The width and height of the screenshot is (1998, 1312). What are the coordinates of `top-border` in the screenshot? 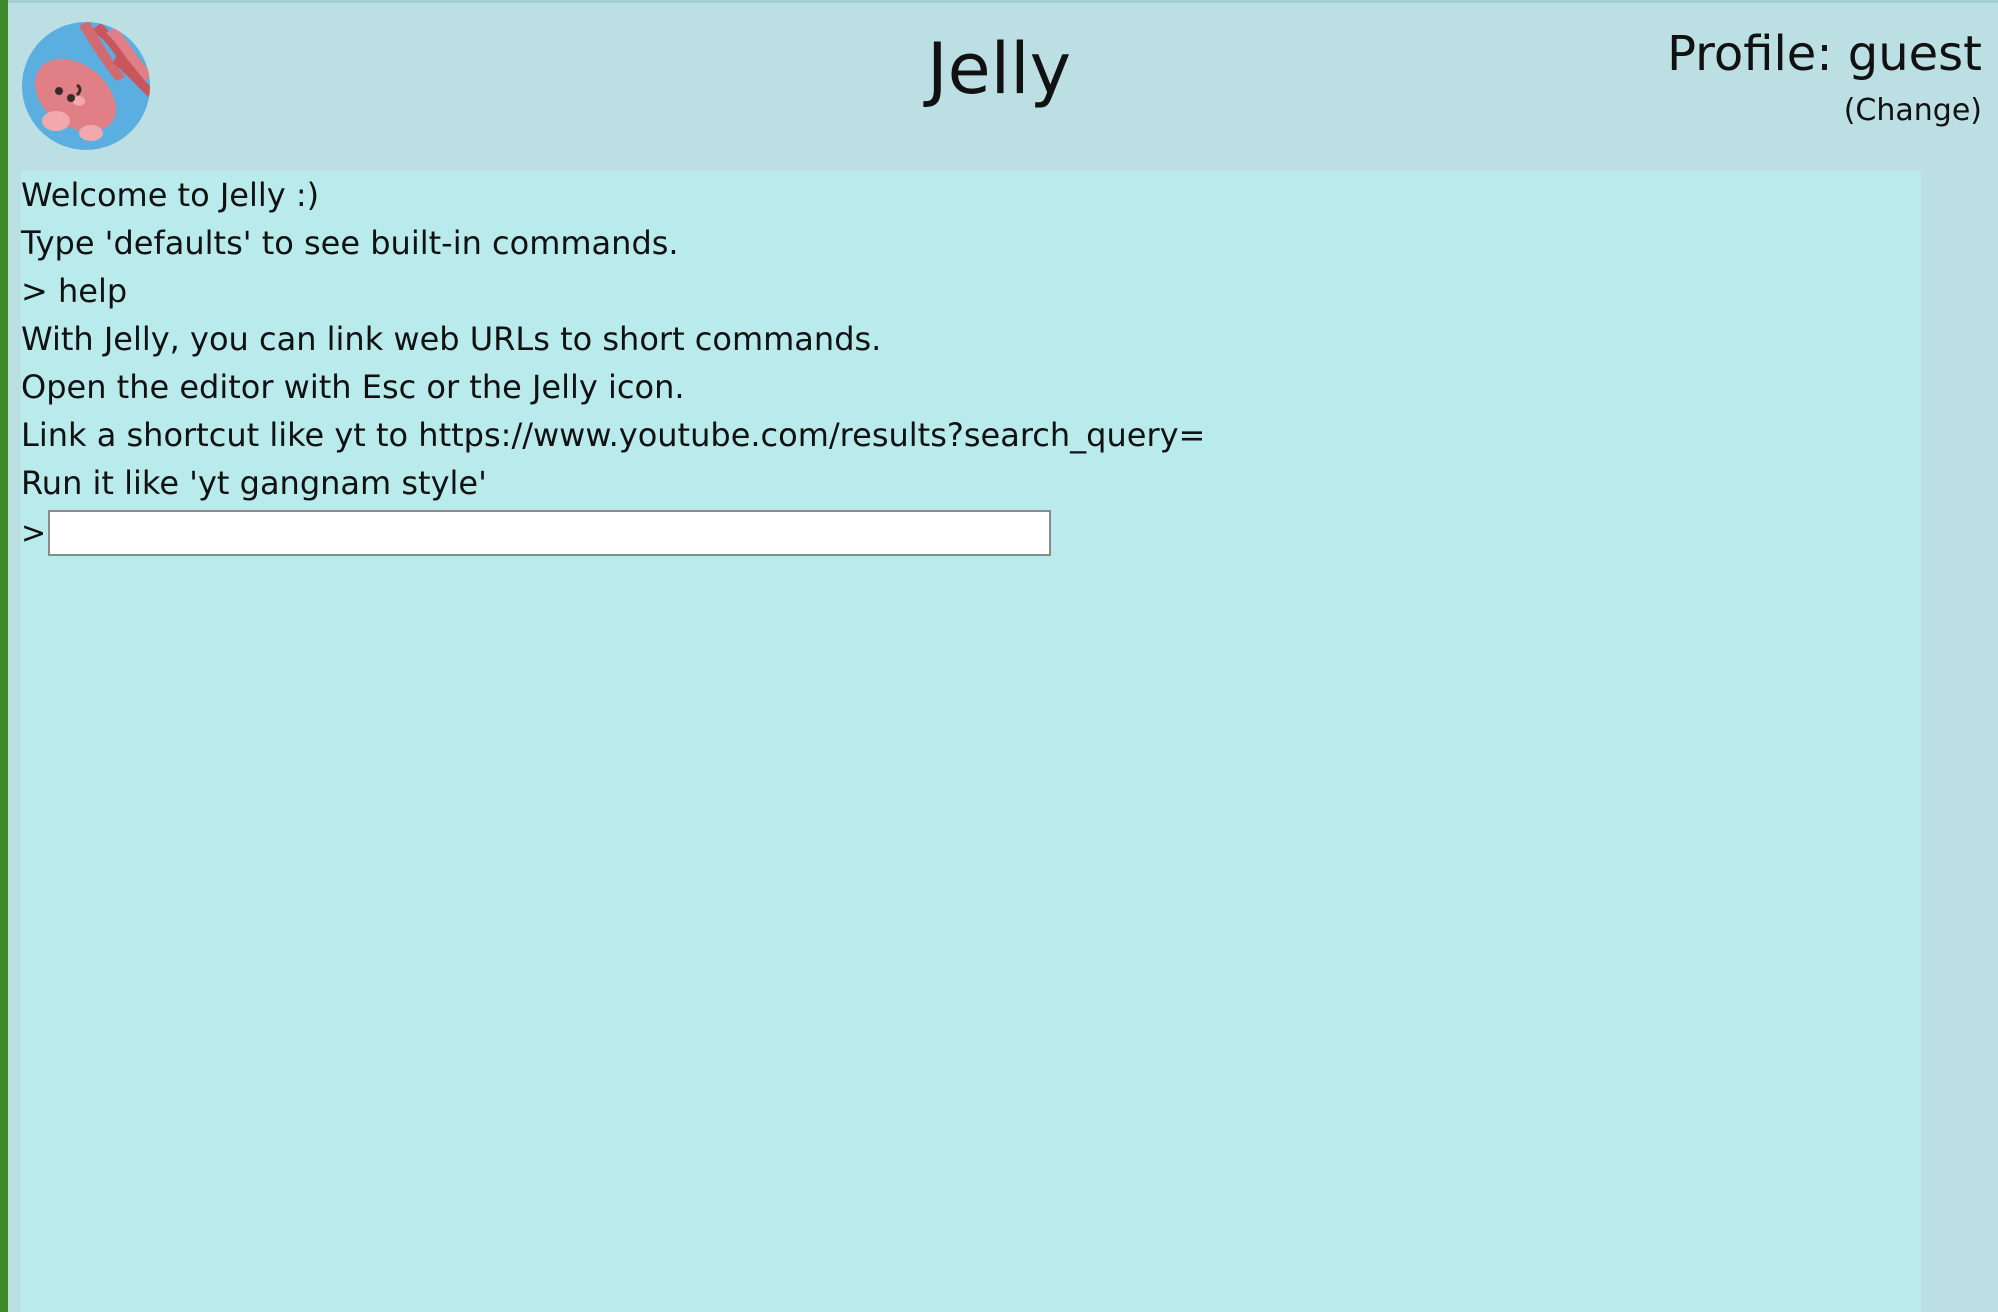 It's located at (1003, 1).